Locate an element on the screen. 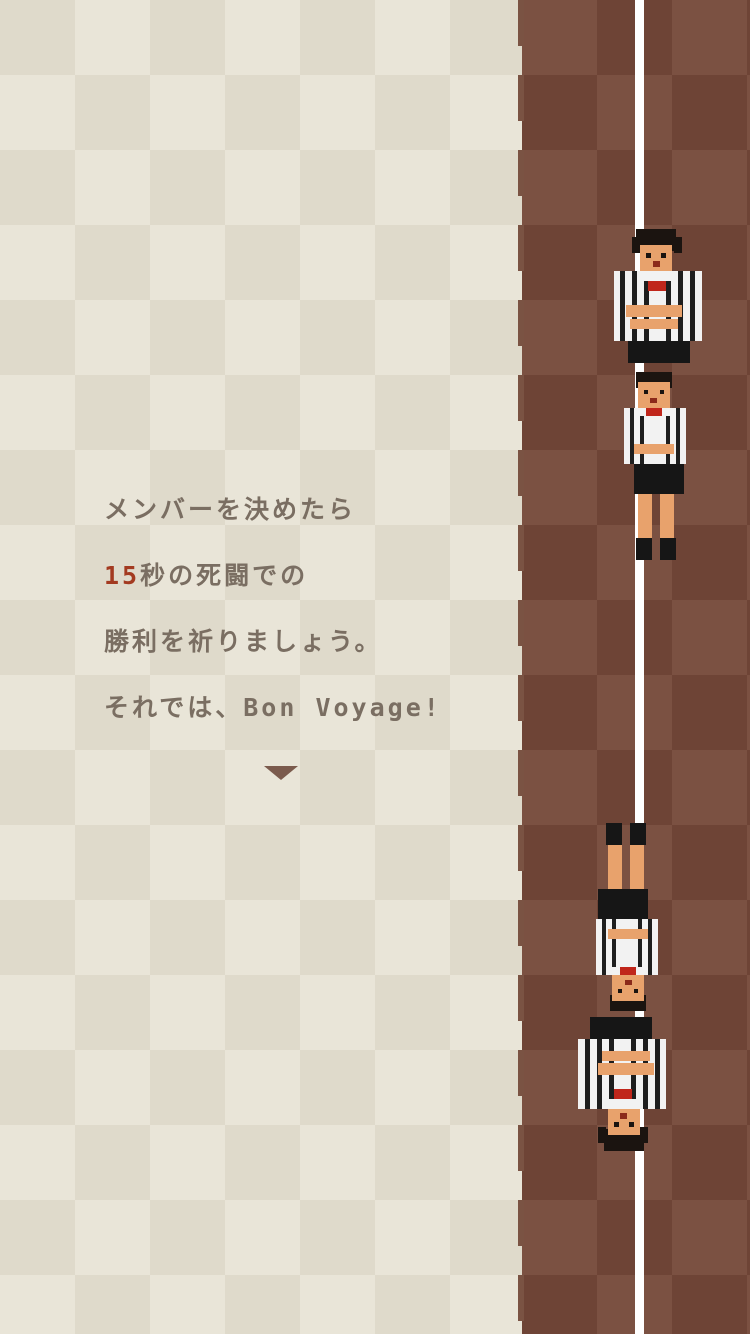  dialog-line-2-text: 秒の死闘での is located at coordinates (224, 575).